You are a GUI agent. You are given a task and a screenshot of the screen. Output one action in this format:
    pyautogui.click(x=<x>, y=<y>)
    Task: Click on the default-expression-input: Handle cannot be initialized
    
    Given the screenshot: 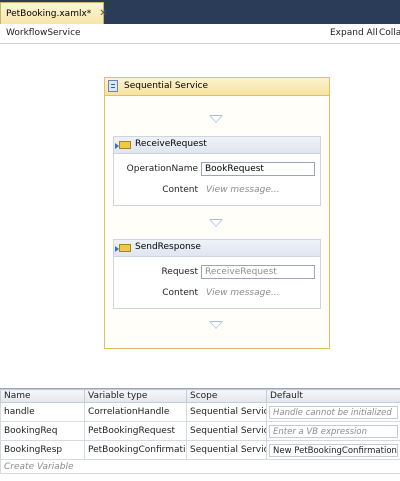 What is the action you would take?
    pyautogui.click(x=333, y=412)
    